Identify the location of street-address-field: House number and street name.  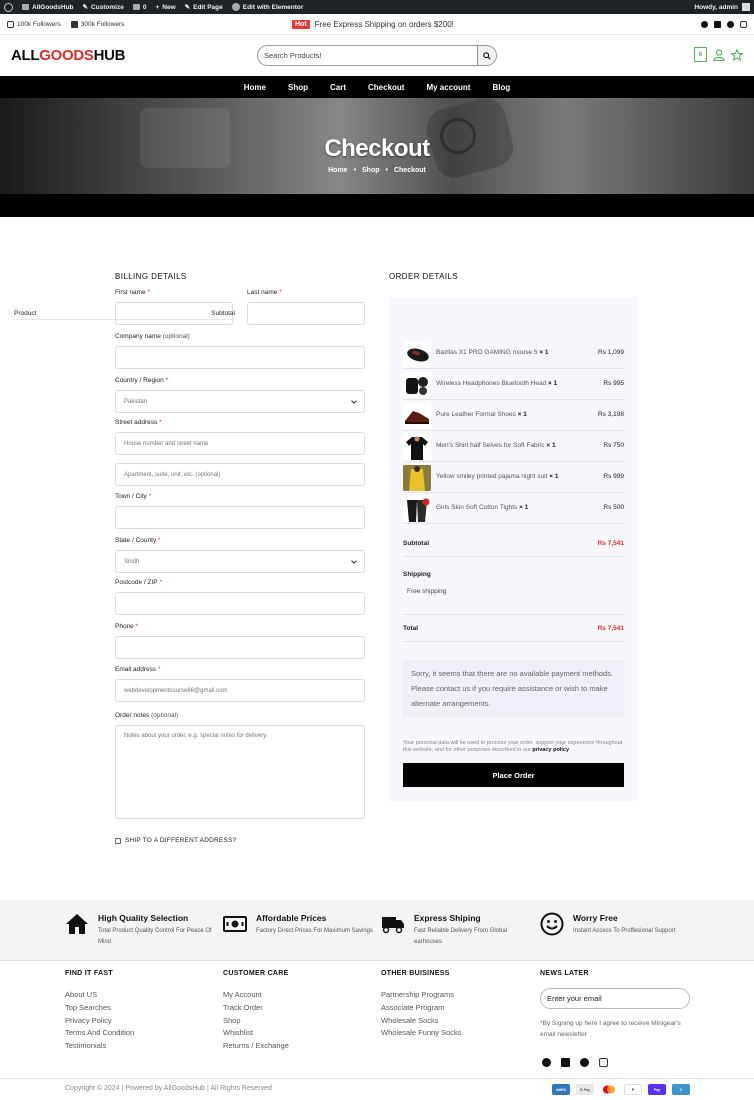
(240, 443).